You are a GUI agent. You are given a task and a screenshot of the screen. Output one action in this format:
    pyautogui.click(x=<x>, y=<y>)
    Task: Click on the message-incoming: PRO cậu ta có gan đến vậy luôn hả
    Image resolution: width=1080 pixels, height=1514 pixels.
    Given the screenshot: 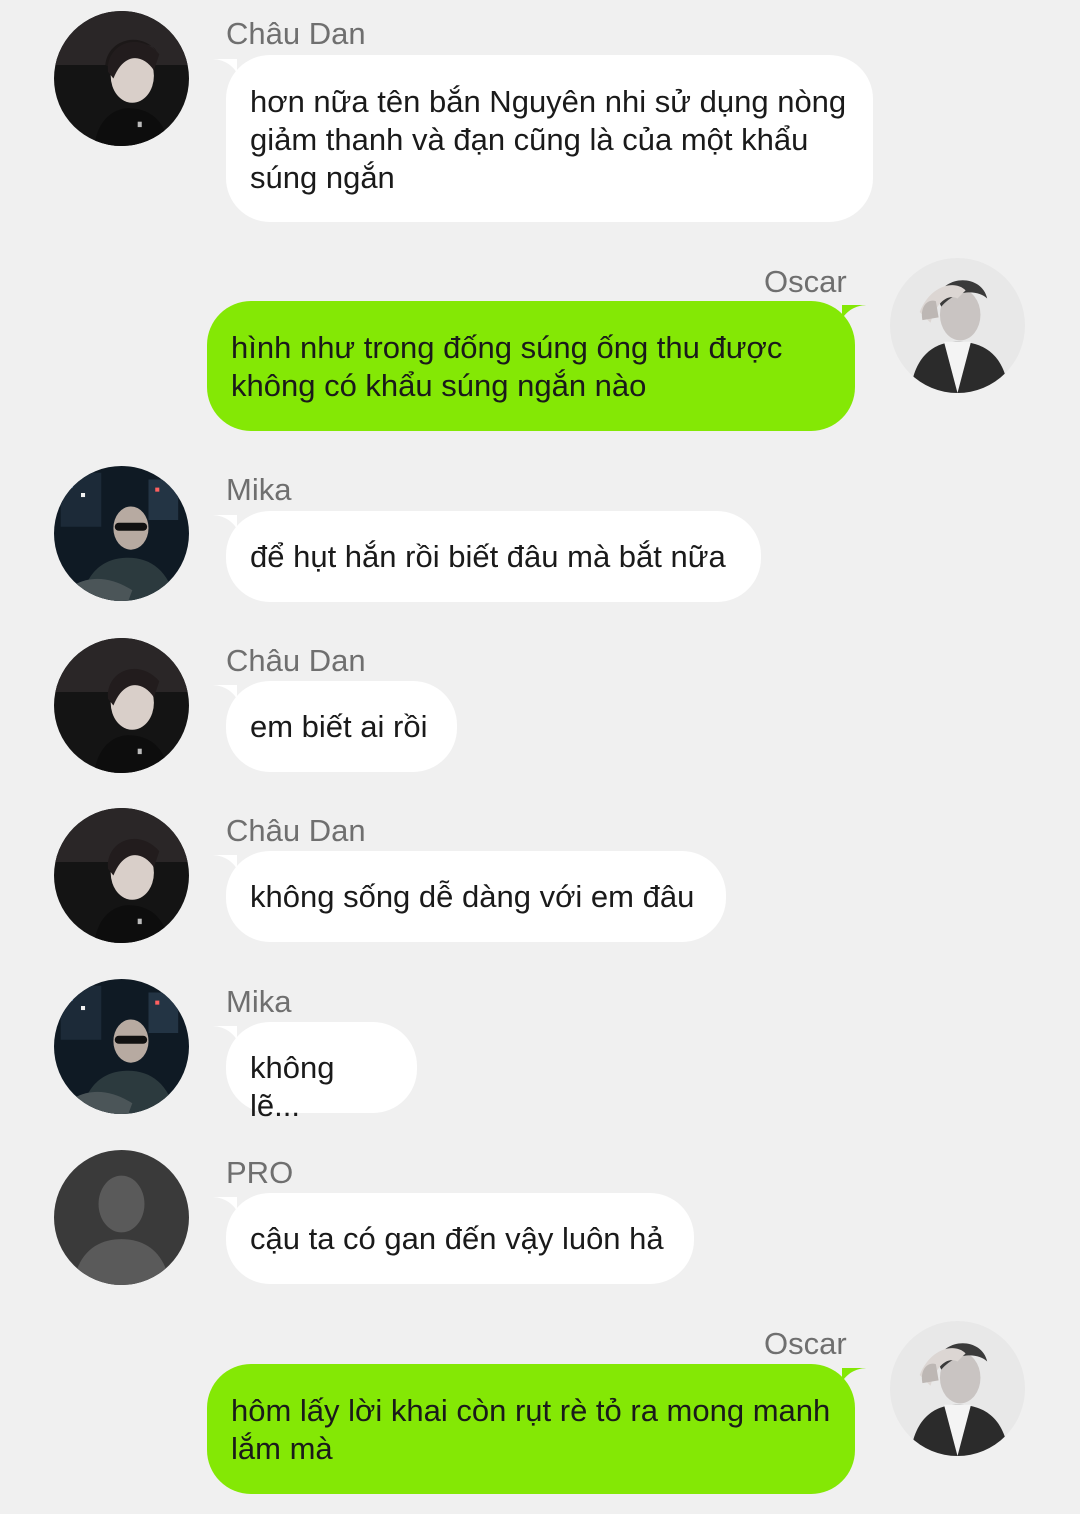 What is the action you would take?
    pyautogui.click(x=540, y=1215)
    